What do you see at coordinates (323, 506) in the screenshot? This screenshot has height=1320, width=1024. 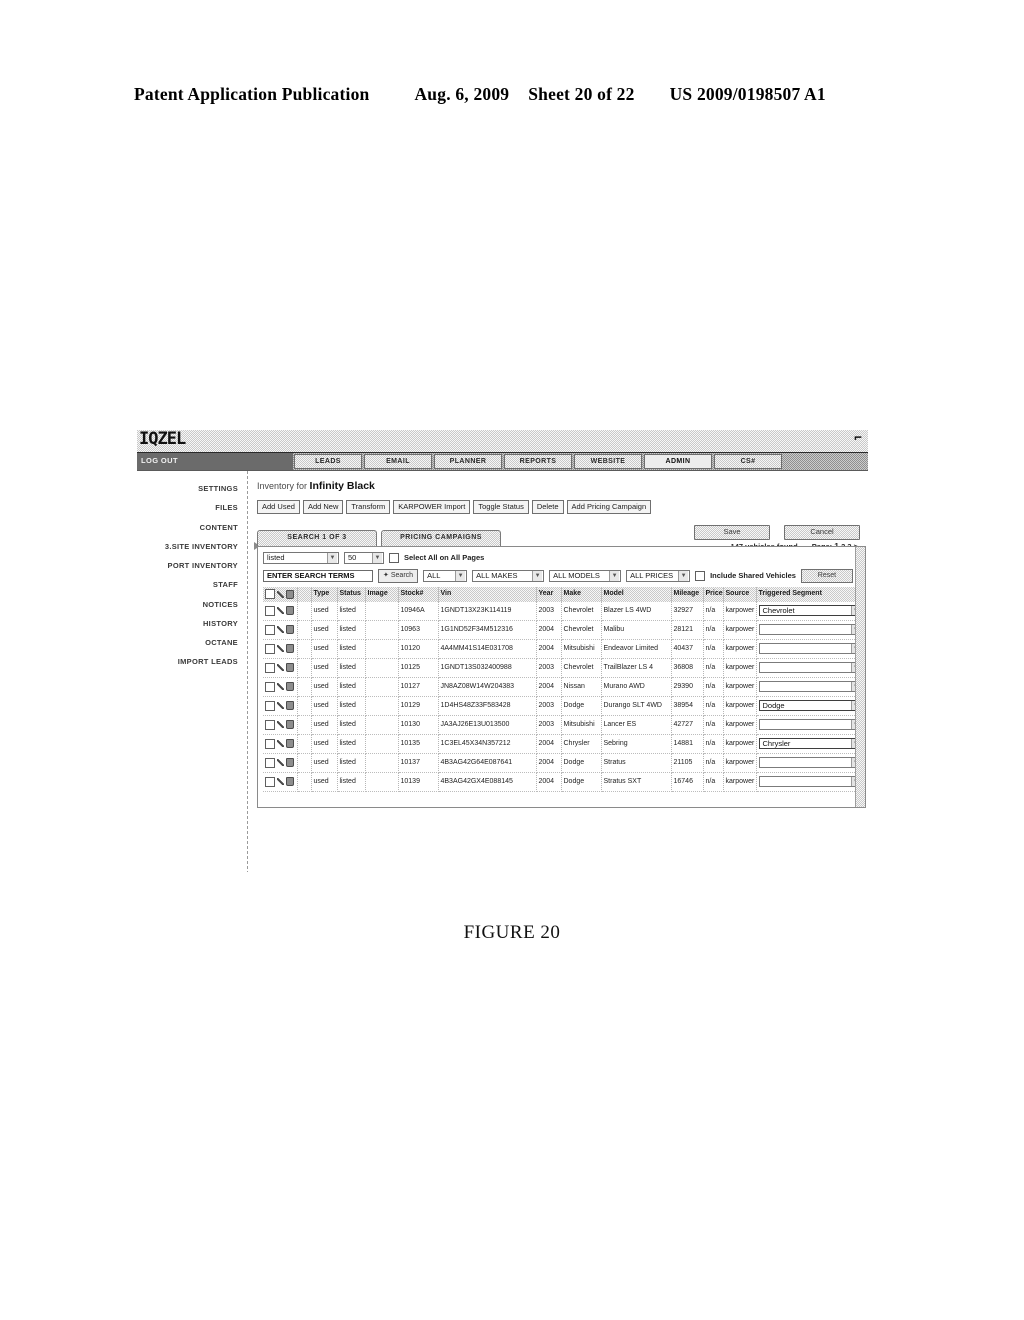 I see `add-new-button: Add New` at bounding box center [323, 506].